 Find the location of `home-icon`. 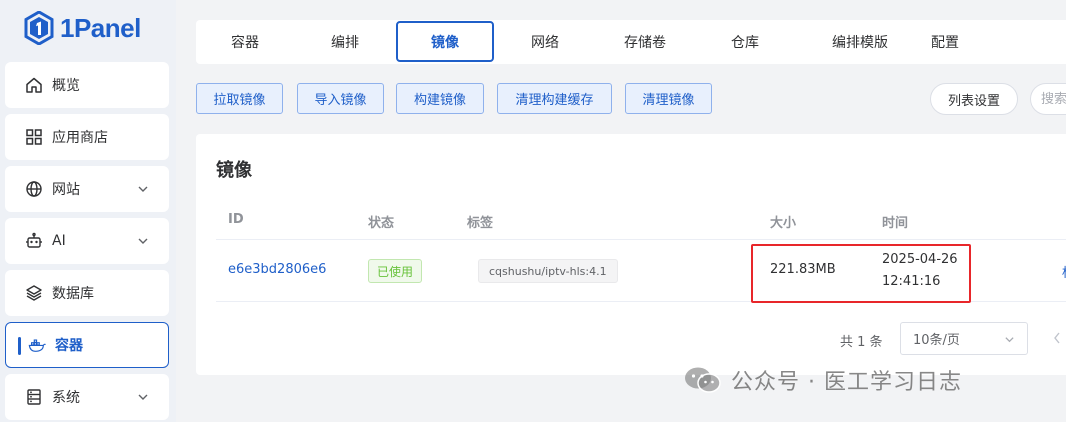

home-icon is located at coordinates (34, 85).